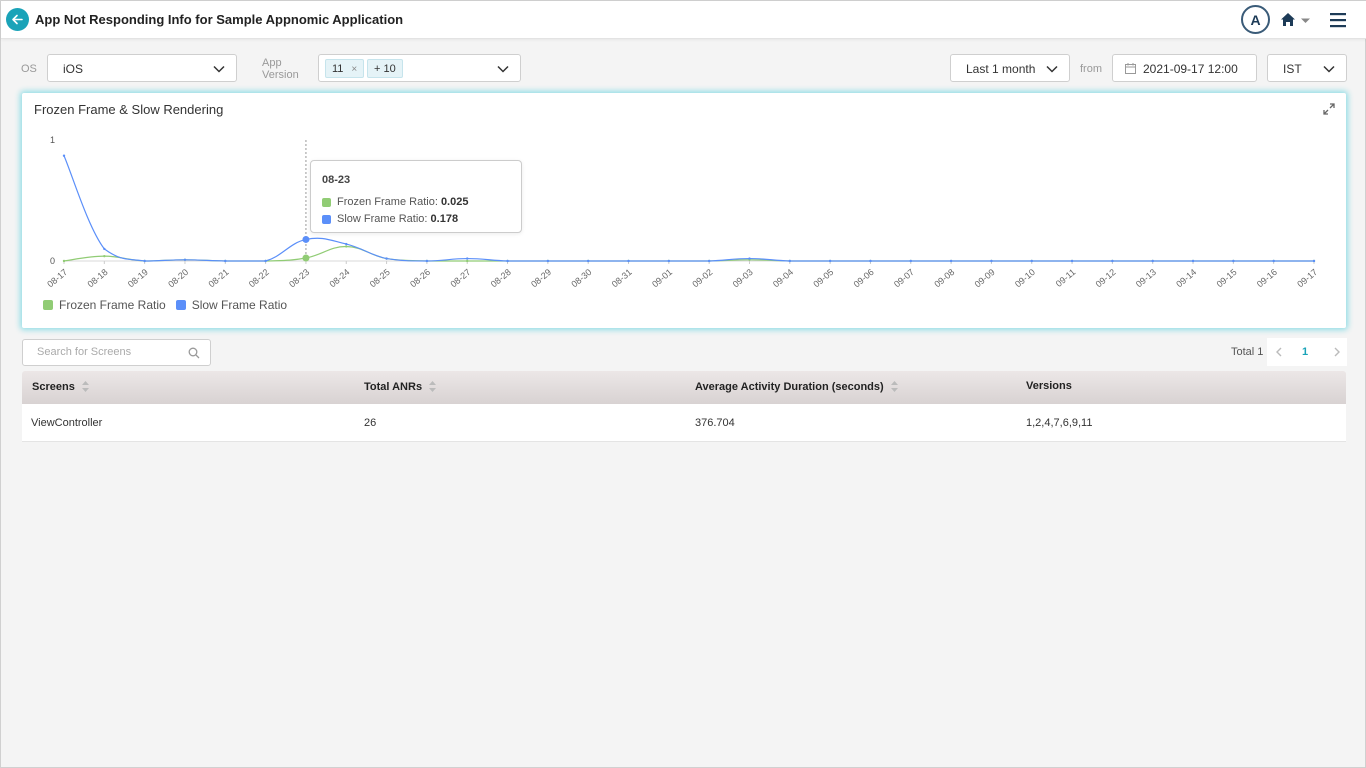 The width and height of the screenshot is (1366, 768). I want to click on x-tick-label: 09-04, so click(783, 278).